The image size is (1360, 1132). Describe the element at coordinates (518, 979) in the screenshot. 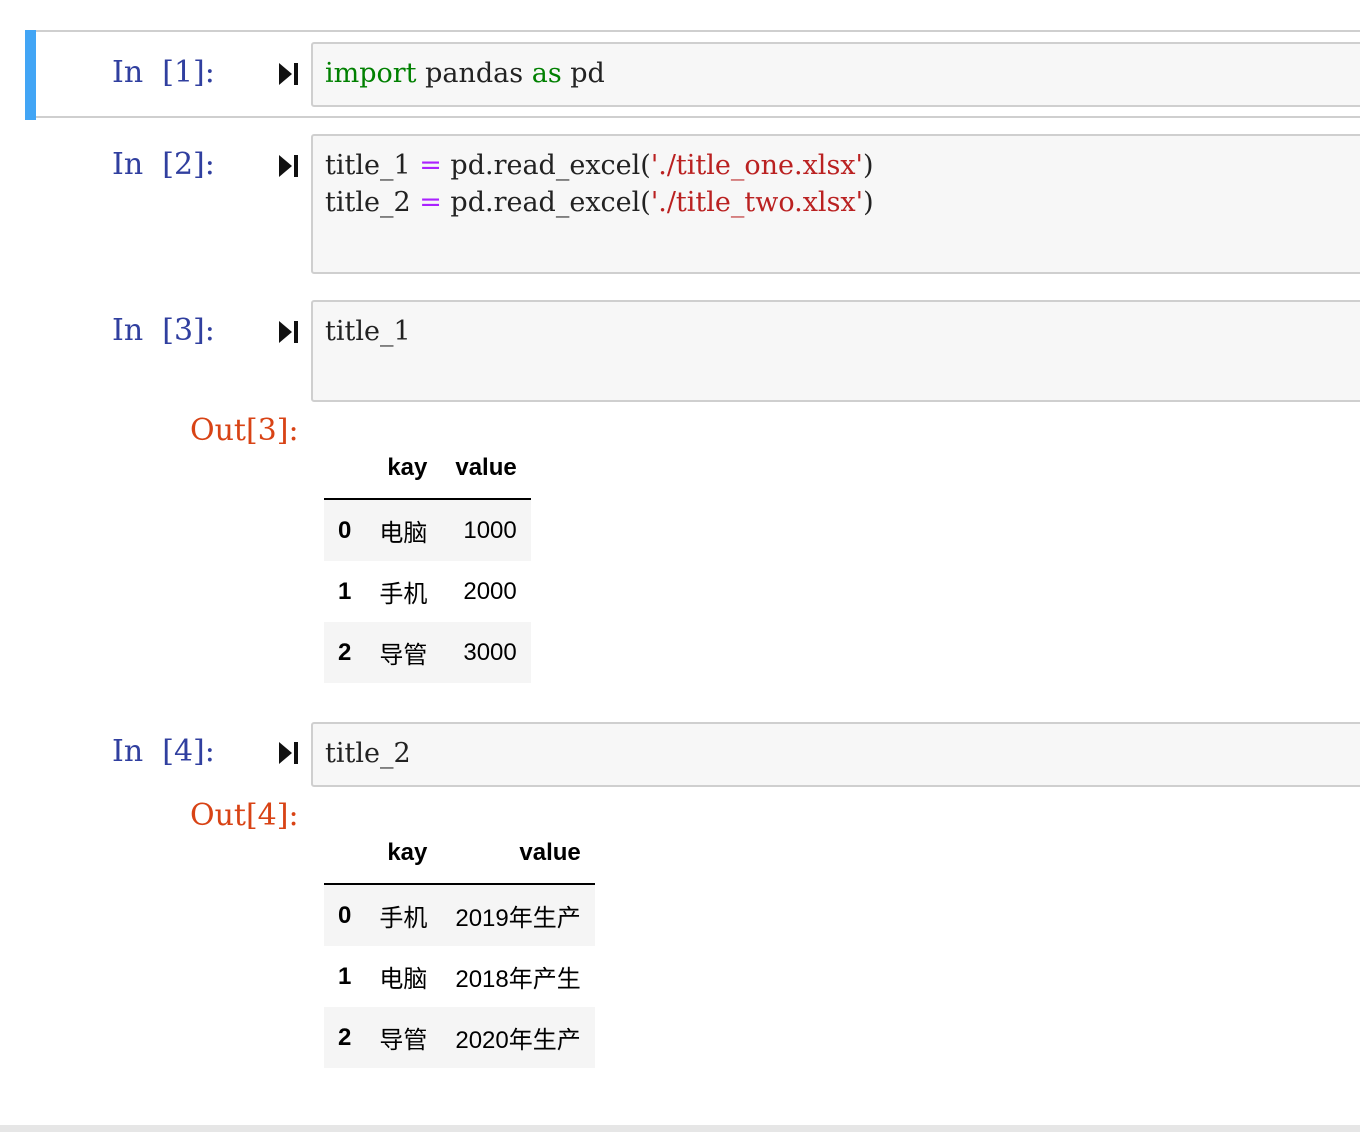

I see `cell-value: 2018年产生` at that location.